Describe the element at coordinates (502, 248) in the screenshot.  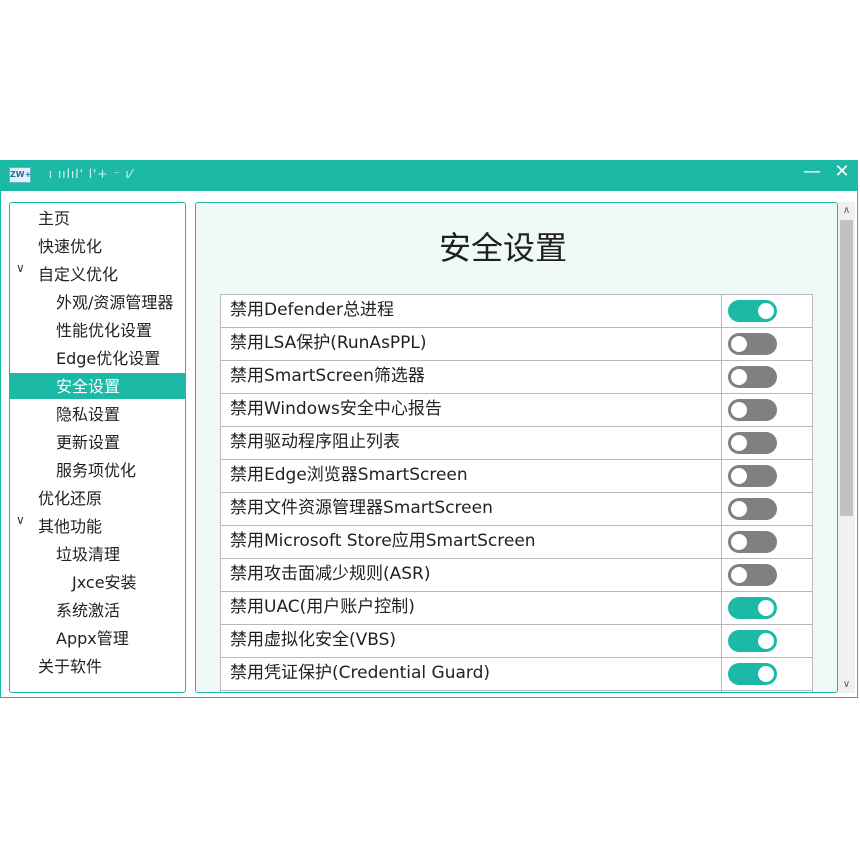
I see `page-title: 安全设置` at that location.